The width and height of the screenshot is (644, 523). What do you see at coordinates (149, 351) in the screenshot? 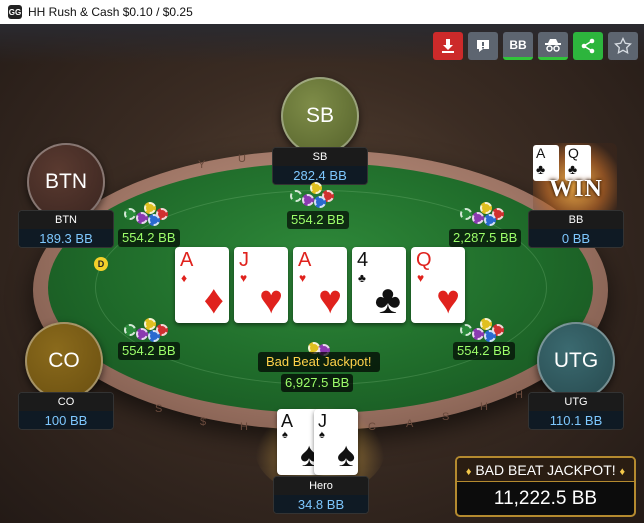
I see `bet-co: 554.2 BB` at bounding box center [149, 351].